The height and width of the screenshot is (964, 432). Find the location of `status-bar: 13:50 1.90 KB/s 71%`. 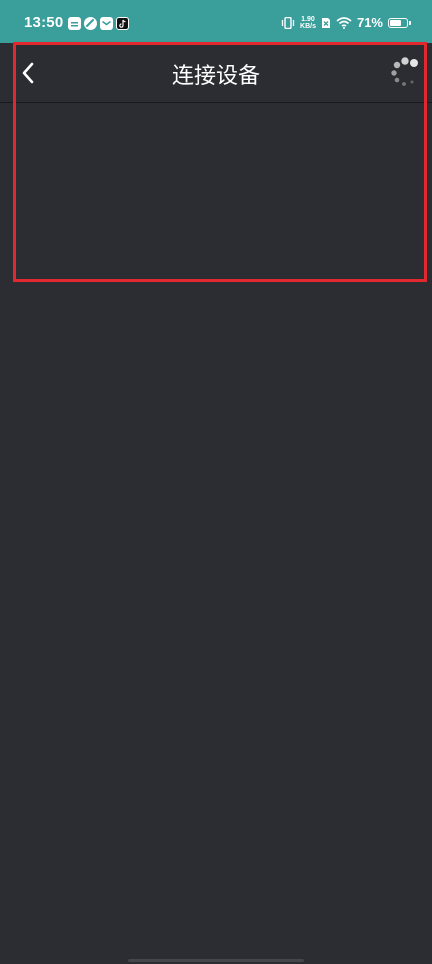

status-bar: 13:50 1.90 KB/s 71% is located at coordinates (216, 21).